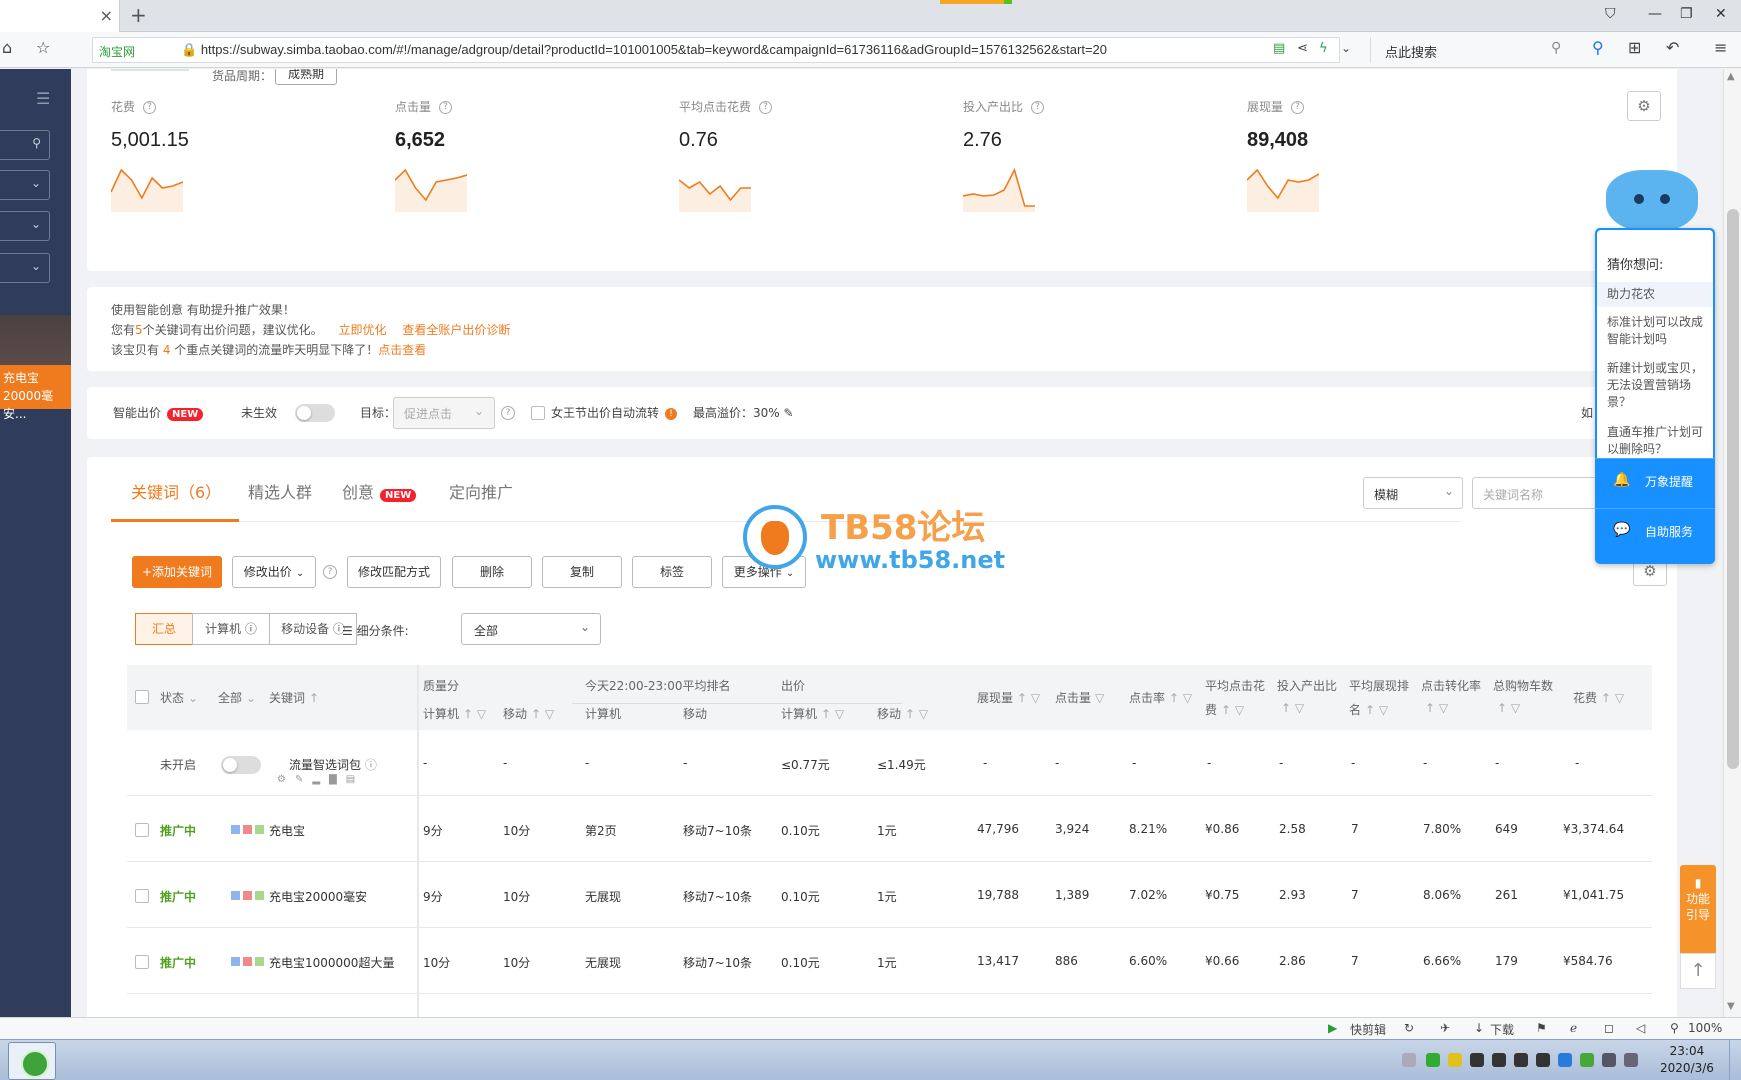 Image resolution: width=1741 pixels, height=1080 pixels. What do you see at coordinates (1655, 385) in the screenshot?
I see `helper-question: 新建计划或宝贝，无法设置营销场景？` at bounding box center [1655, 385].